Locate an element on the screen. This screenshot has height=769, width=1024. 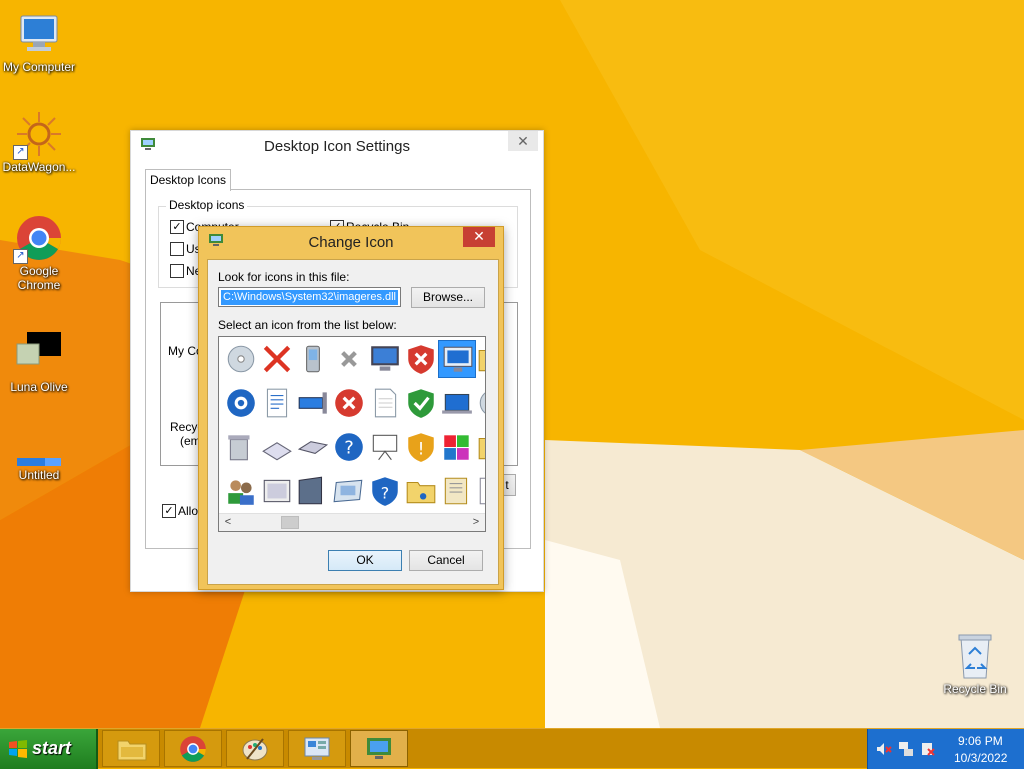
laptop-icon is located at coordinates (457, 403).